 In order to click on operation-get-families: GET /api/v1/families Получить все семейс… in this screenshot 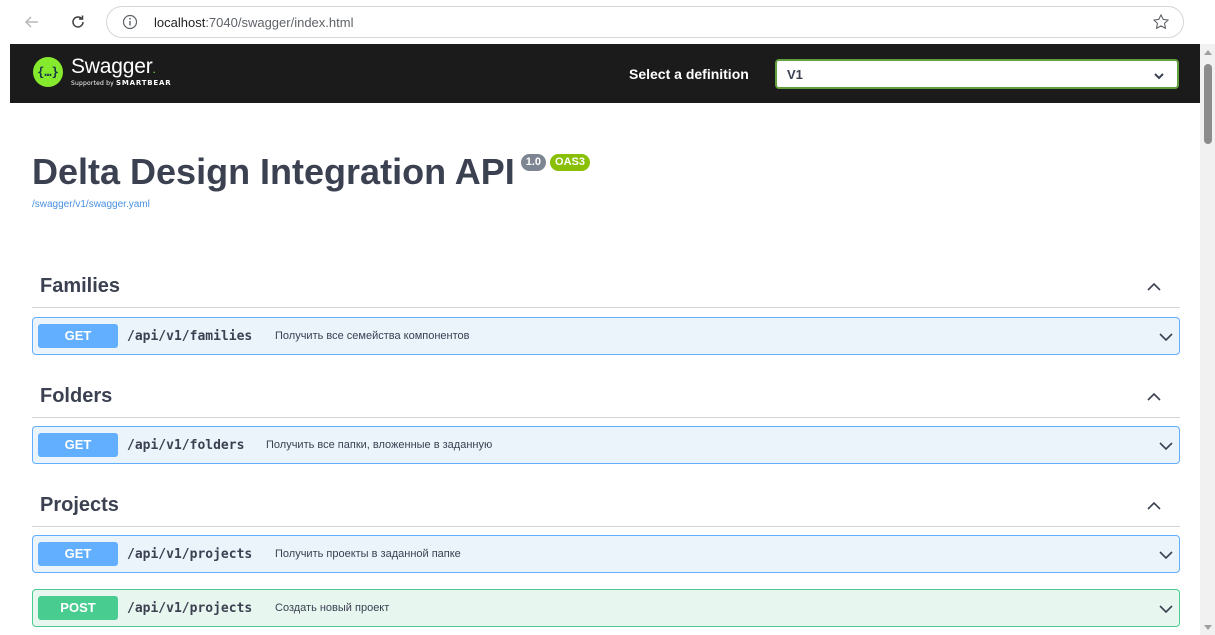, I will do `click(606, 336)`.